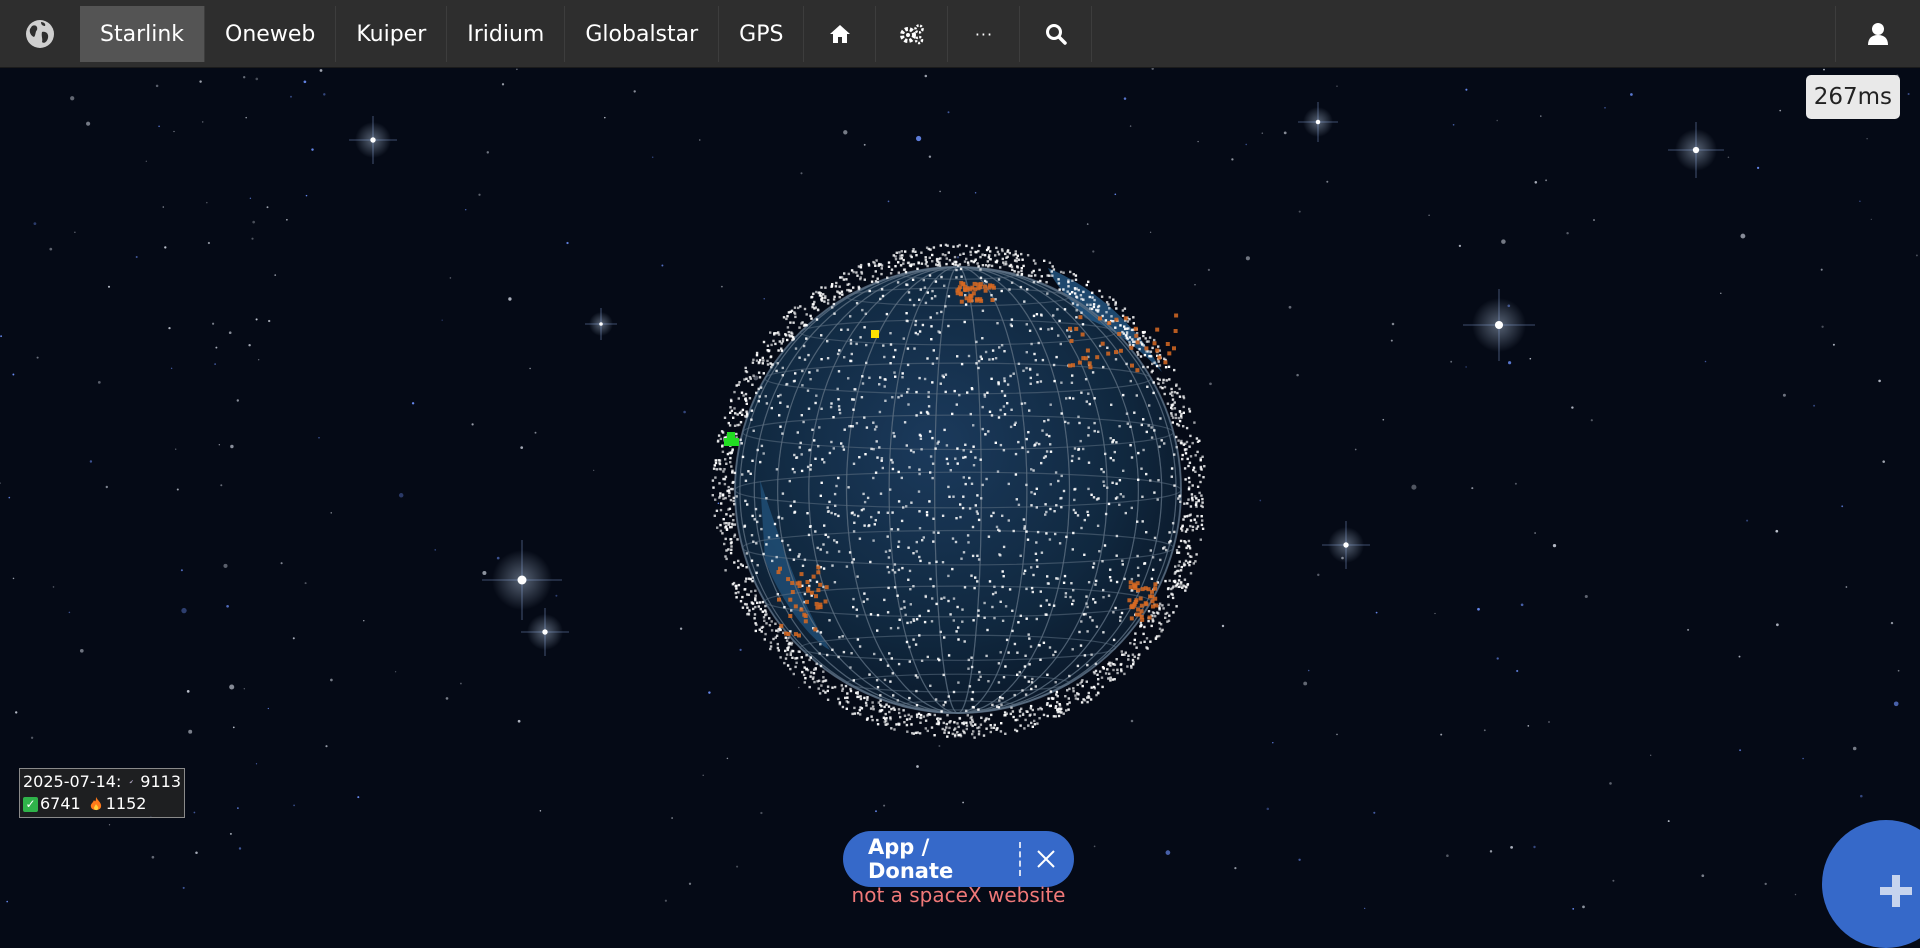  I want to click on selected-satellite-marker, so click(875, 334).